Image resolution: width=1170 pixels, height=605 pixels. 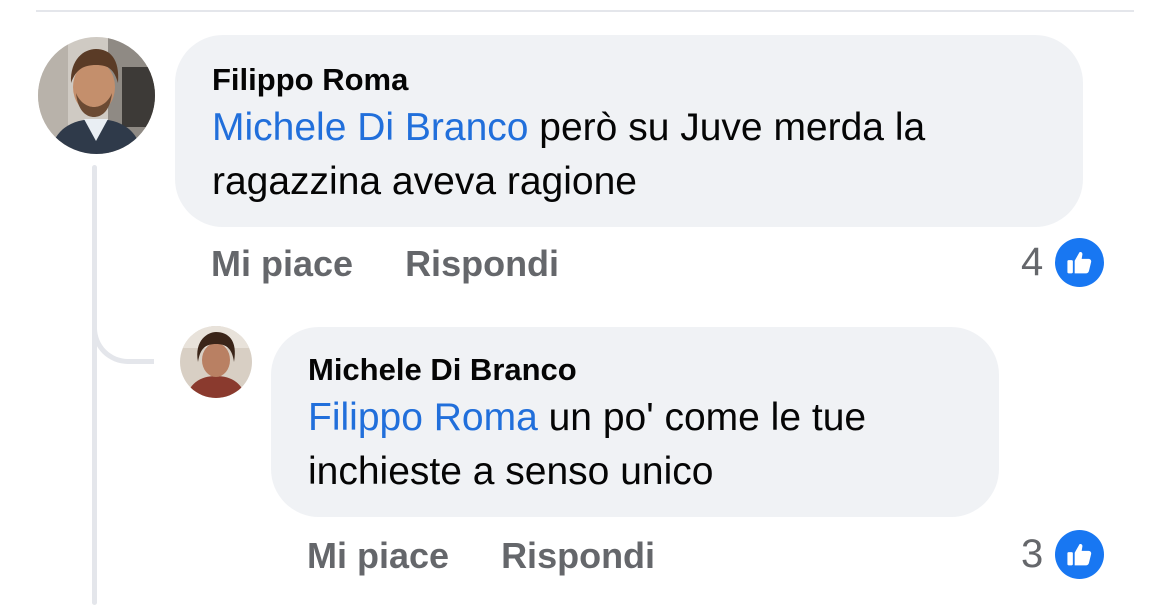 I want to click on comment-text-line2: ragazzina aveva ragione, so click(x=424, y=181).